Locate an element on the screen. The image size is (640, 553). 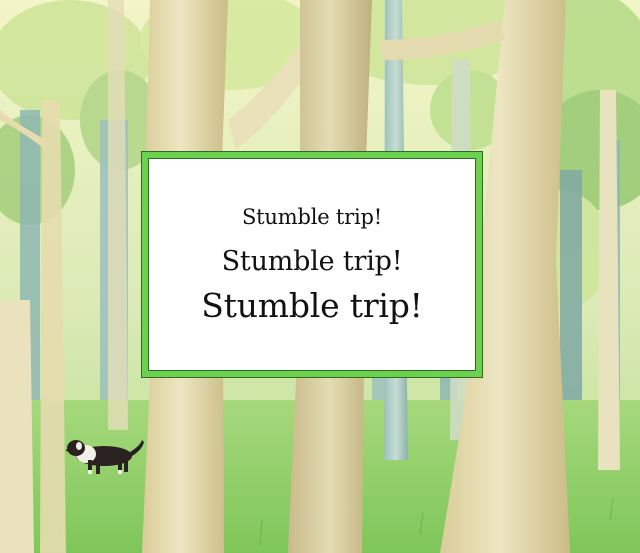
story-line-small: Stumble trip! is located at coordinates (311, 217).